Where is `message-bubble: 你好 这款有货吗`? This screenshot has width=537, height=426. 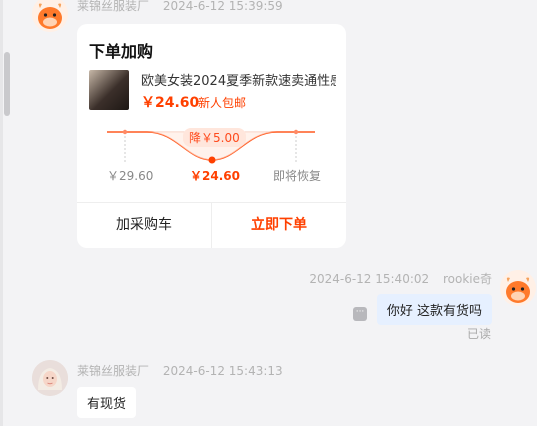 message-bubble: 你好 这款有货吗 is located at coordinates (434, 309).